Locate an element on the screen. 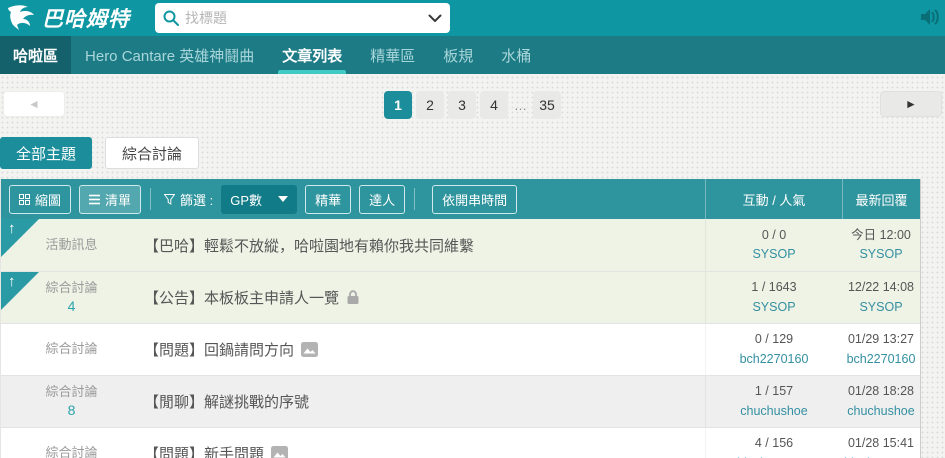  interaction-count: 1 / 1643 is located at coordinates (774, 287).